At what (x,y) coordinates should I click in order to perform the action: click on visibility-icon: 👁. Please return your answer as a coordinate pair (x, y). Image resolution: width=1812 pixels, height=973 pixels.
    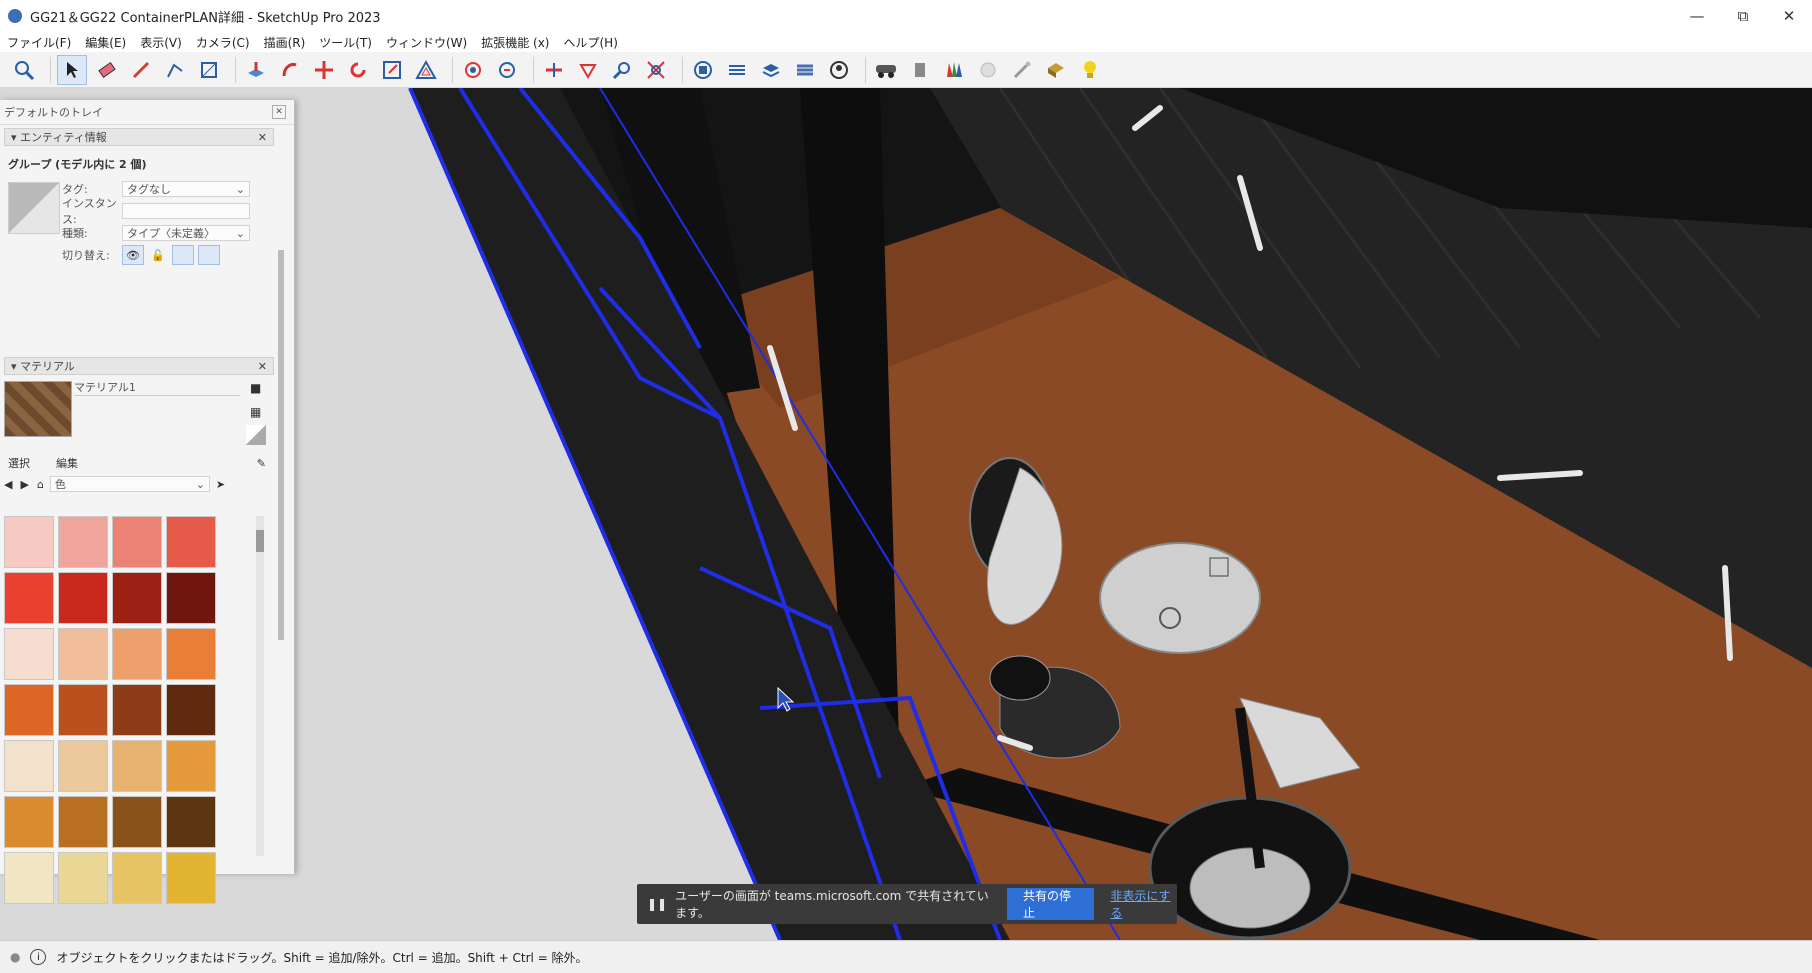
    Looking at the image, I should click on (133, 255).